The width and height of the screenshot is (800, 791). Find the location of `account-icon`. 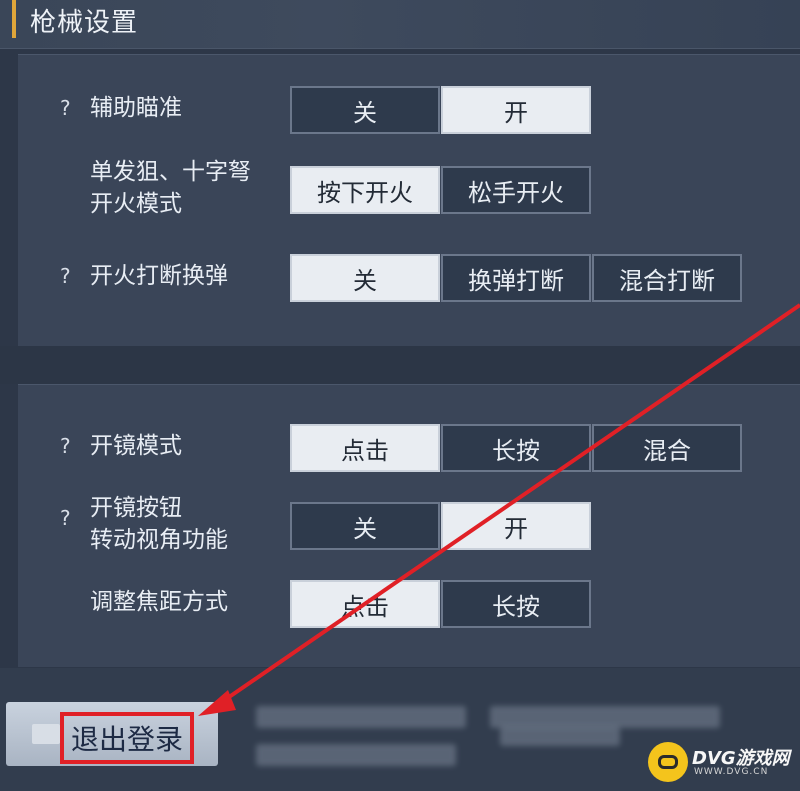

account-icon is located at coordinates (46, 734).